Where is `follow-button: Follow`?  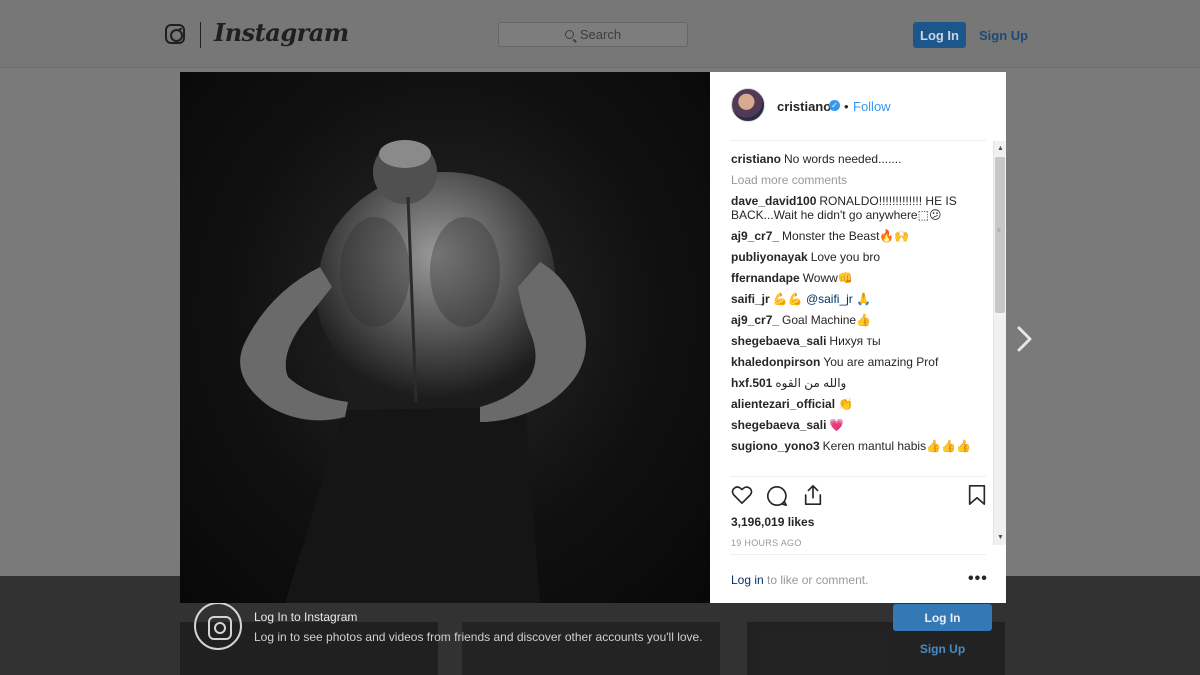 follow-button: Follow is located at coordinates (872, 106).